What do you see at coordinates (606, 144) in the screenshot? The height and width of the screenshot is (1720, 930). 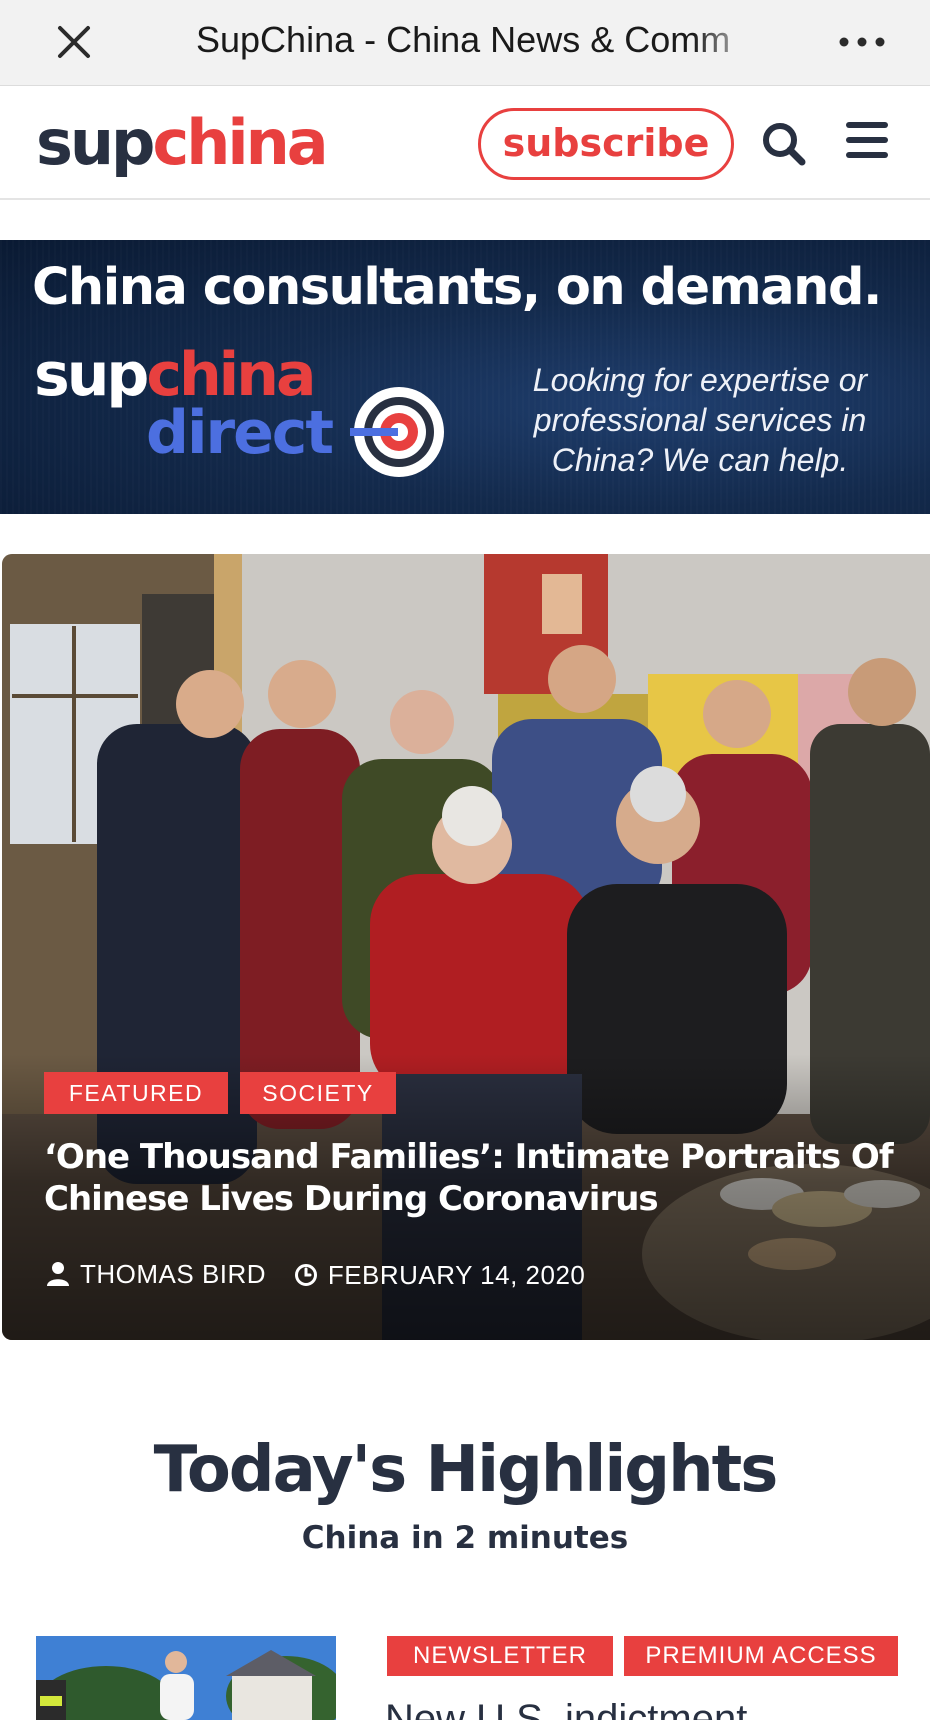 I see `subscribe-button: subscribe` at bounding box center [606, 144].